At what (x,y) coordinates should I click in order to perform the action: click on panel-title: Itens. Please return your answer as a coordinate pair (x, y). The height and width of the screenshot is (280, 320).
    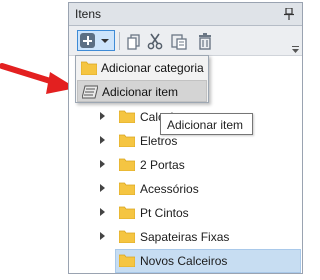
    Looking at the image, I should click on (88, 14).